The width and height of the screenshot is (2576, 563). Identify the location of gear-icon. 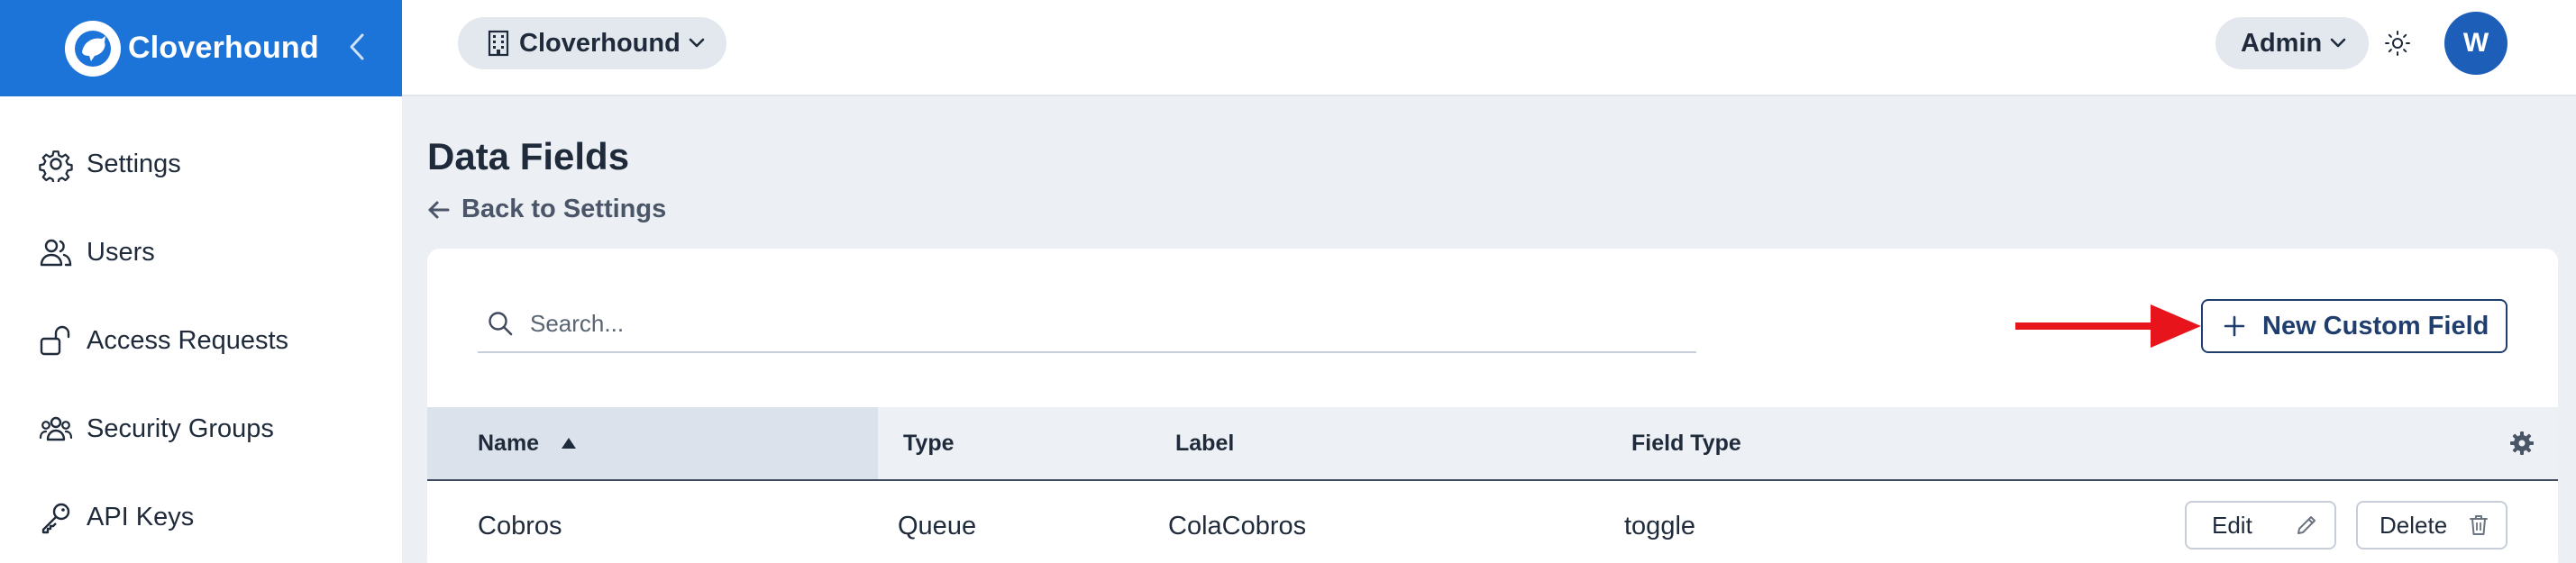
(56, 166).